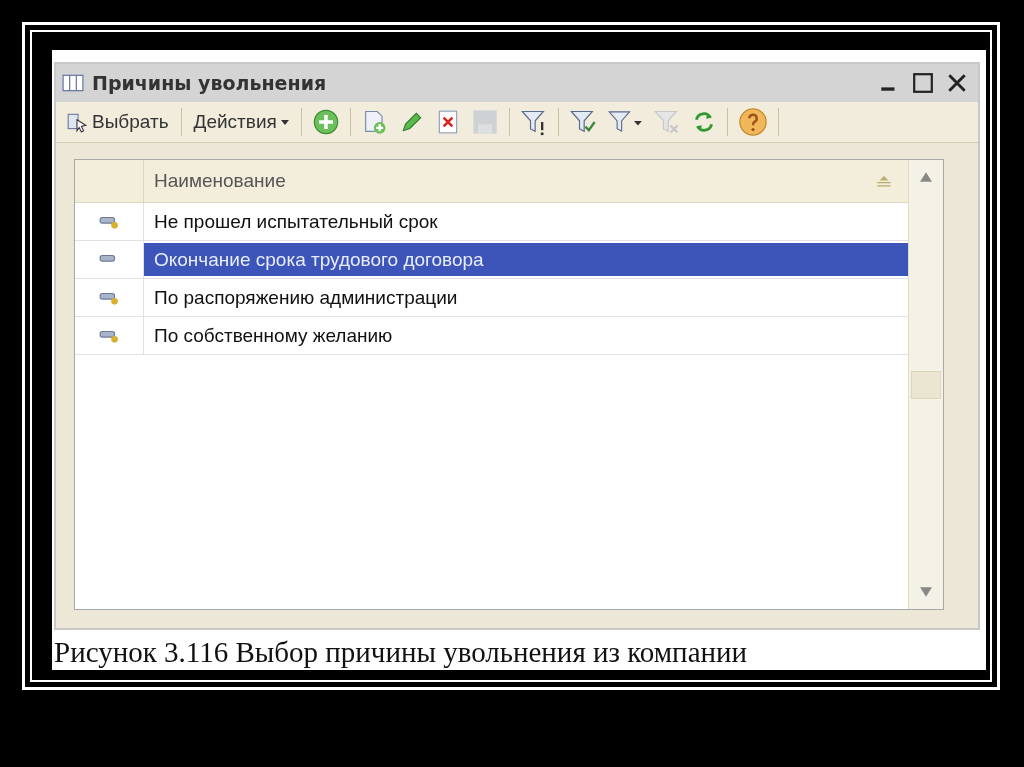 The image size is (1024, 767). Describe the element at coordinates (957, 83) in the screenshot. I see `close-icon` at that location.